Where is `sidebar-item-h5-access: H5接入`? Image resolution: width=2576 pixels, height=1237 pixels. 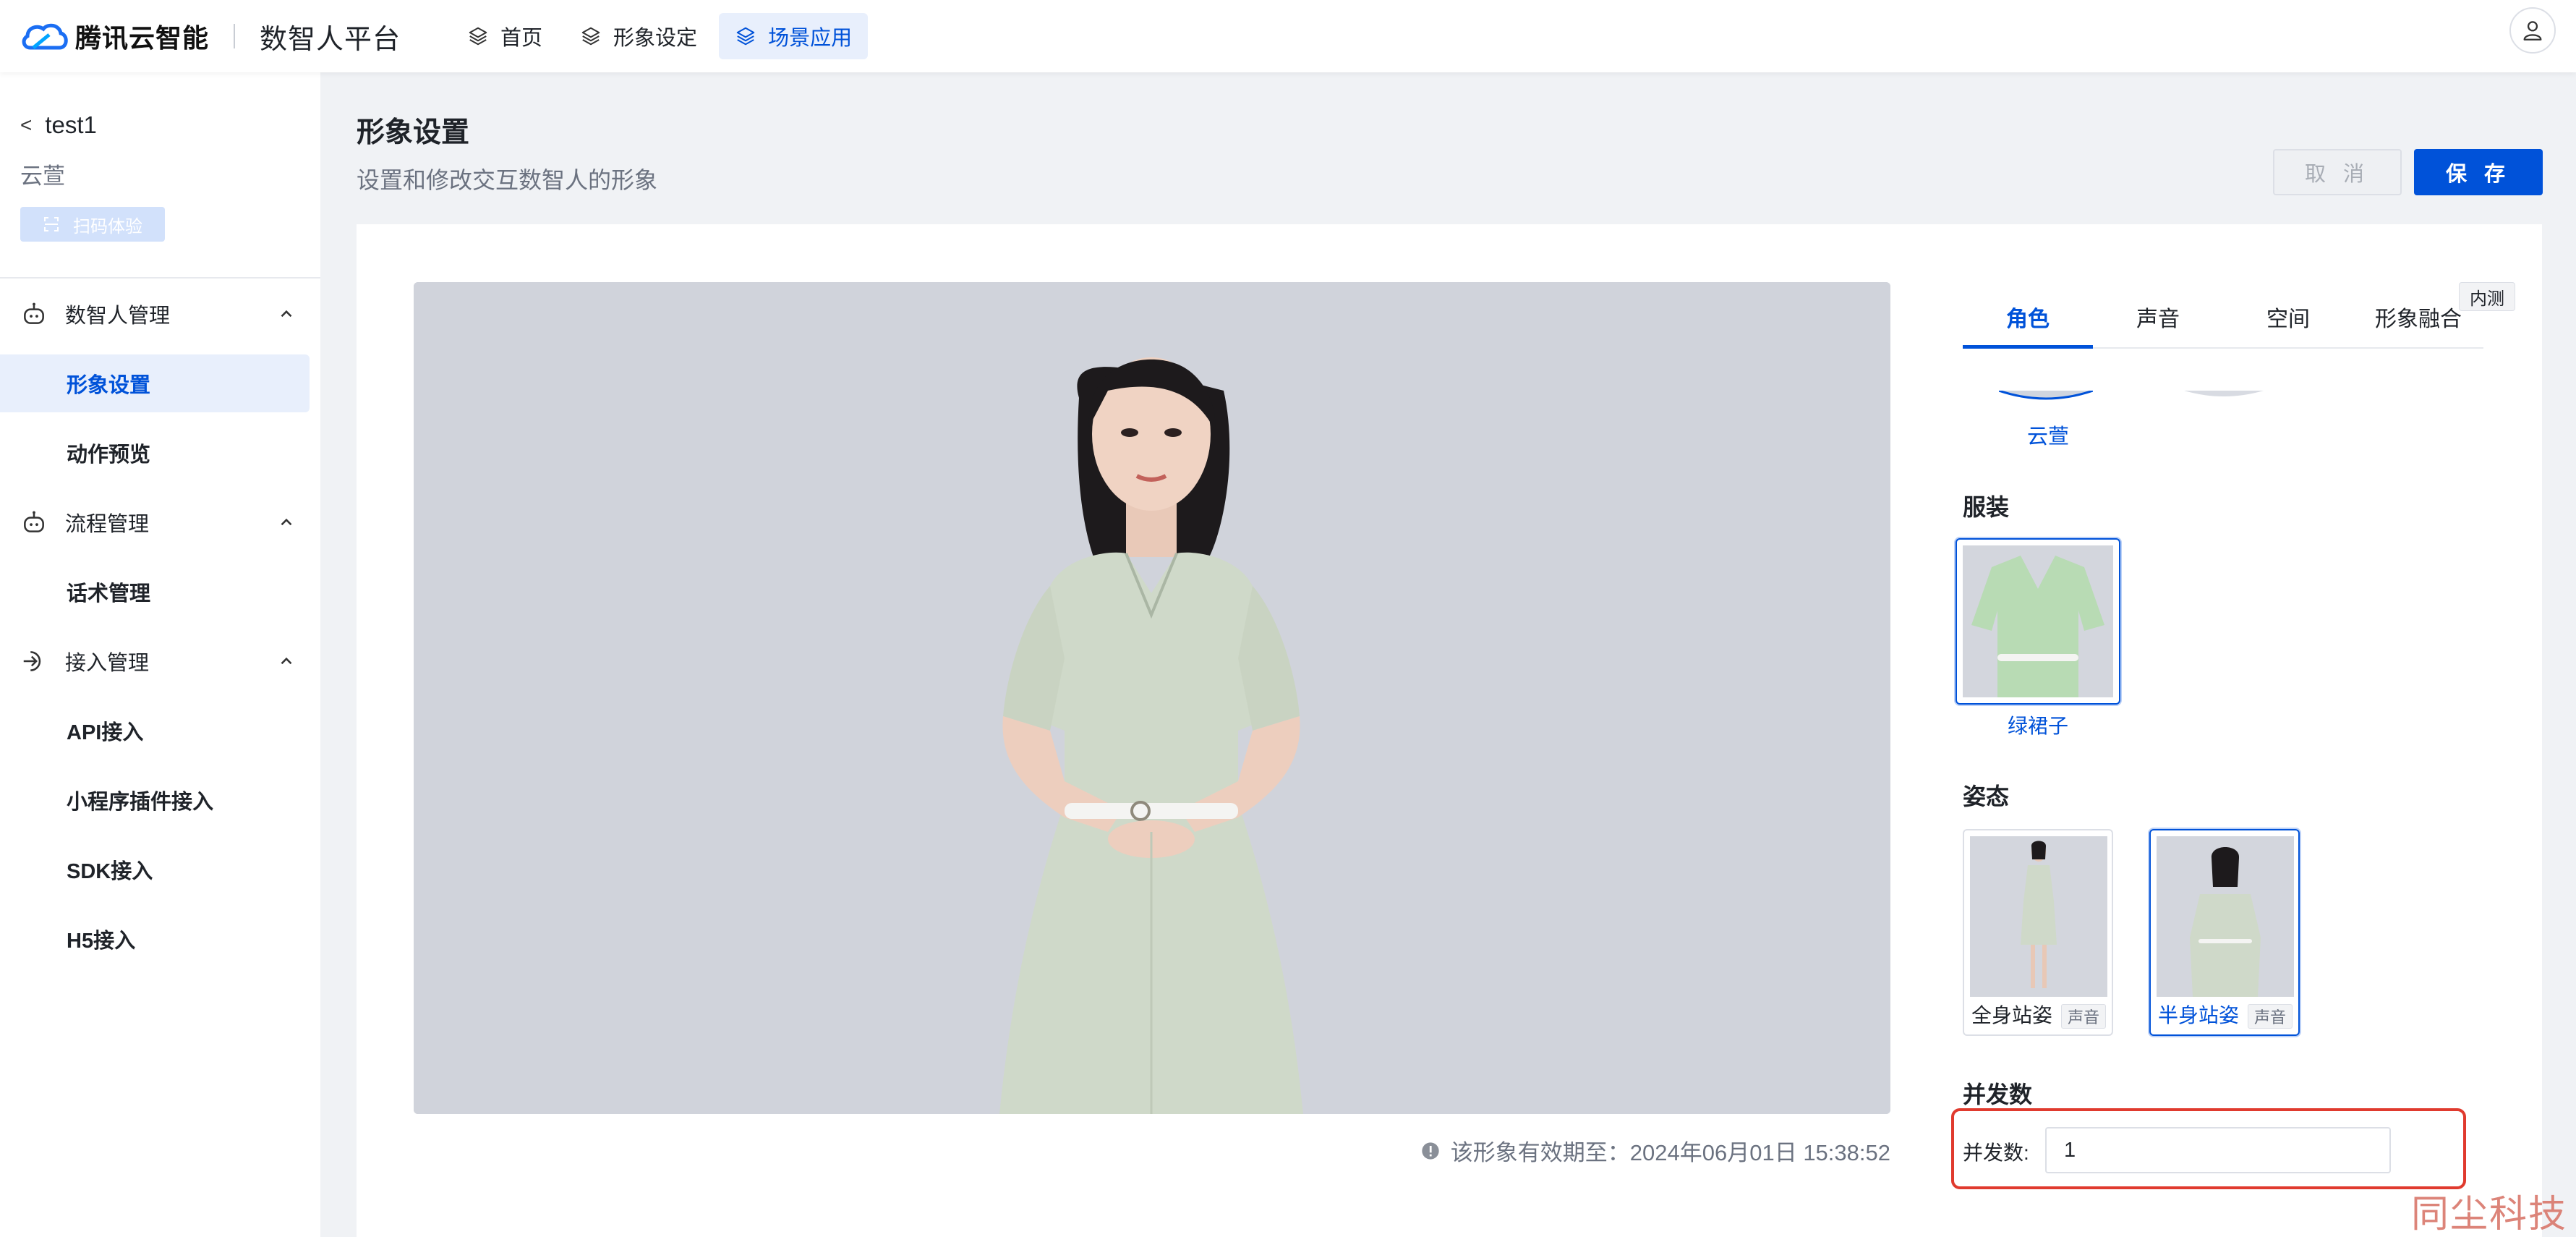
sidebar-item-h5-access: H5接入 is located at coordinates (155, 939).